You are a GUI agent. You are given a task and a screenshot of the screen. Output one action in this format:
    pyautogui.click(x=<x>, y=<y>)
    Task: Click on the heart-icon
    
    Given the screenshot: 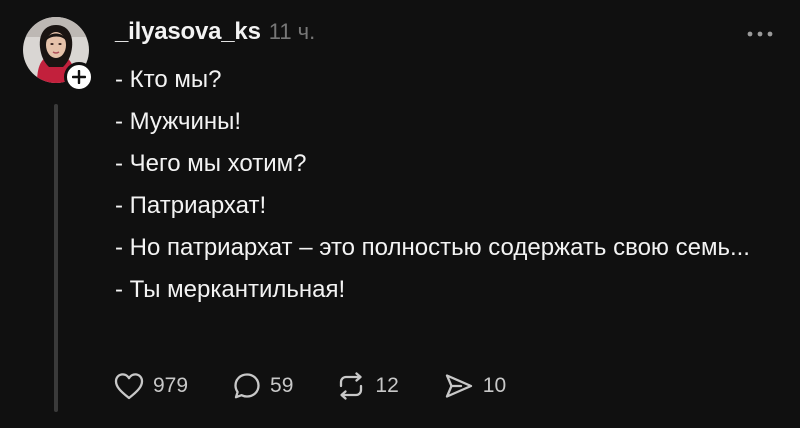 What is the action you would take?
    pyautogui.click(x=129, y=386)
    